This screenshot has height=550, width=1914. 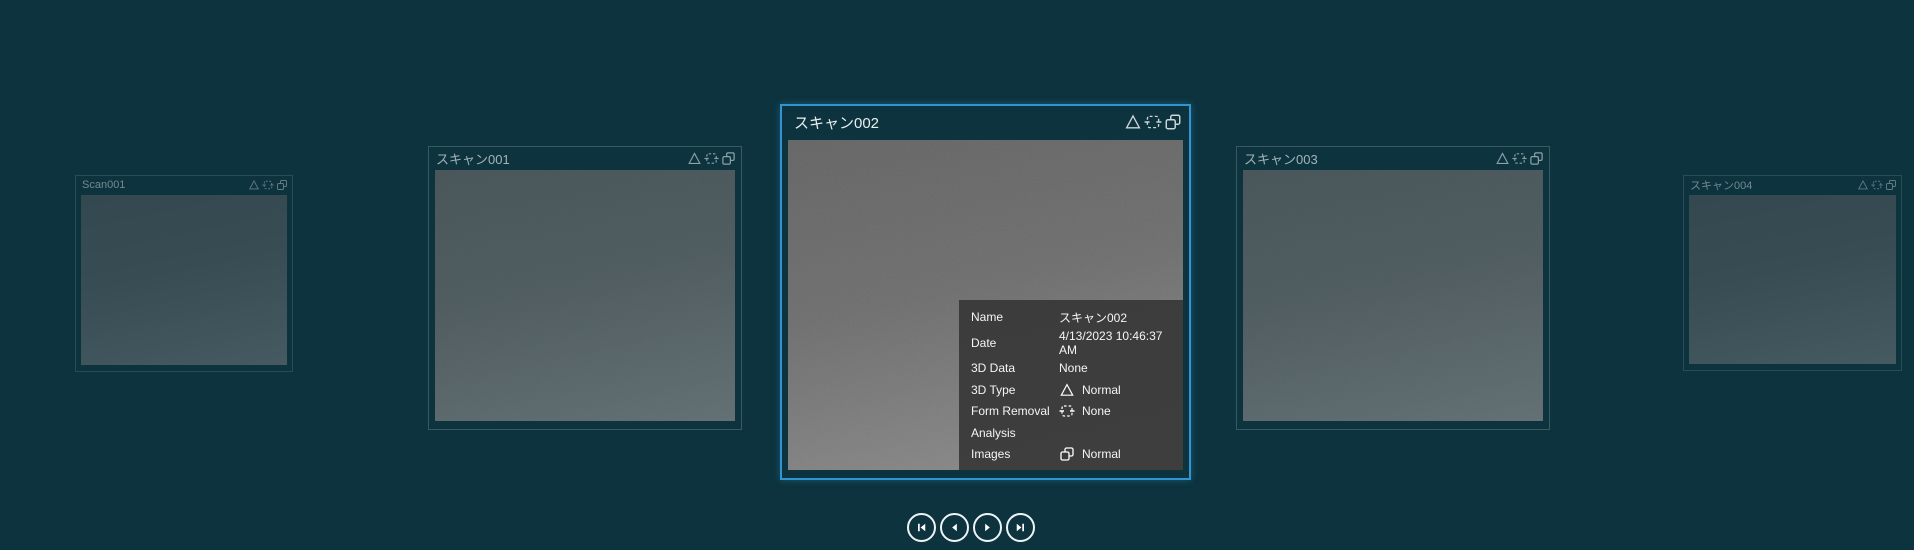 I want to click on scan-card-scan001-jp: スキャン001, so click(x=585, y=288).